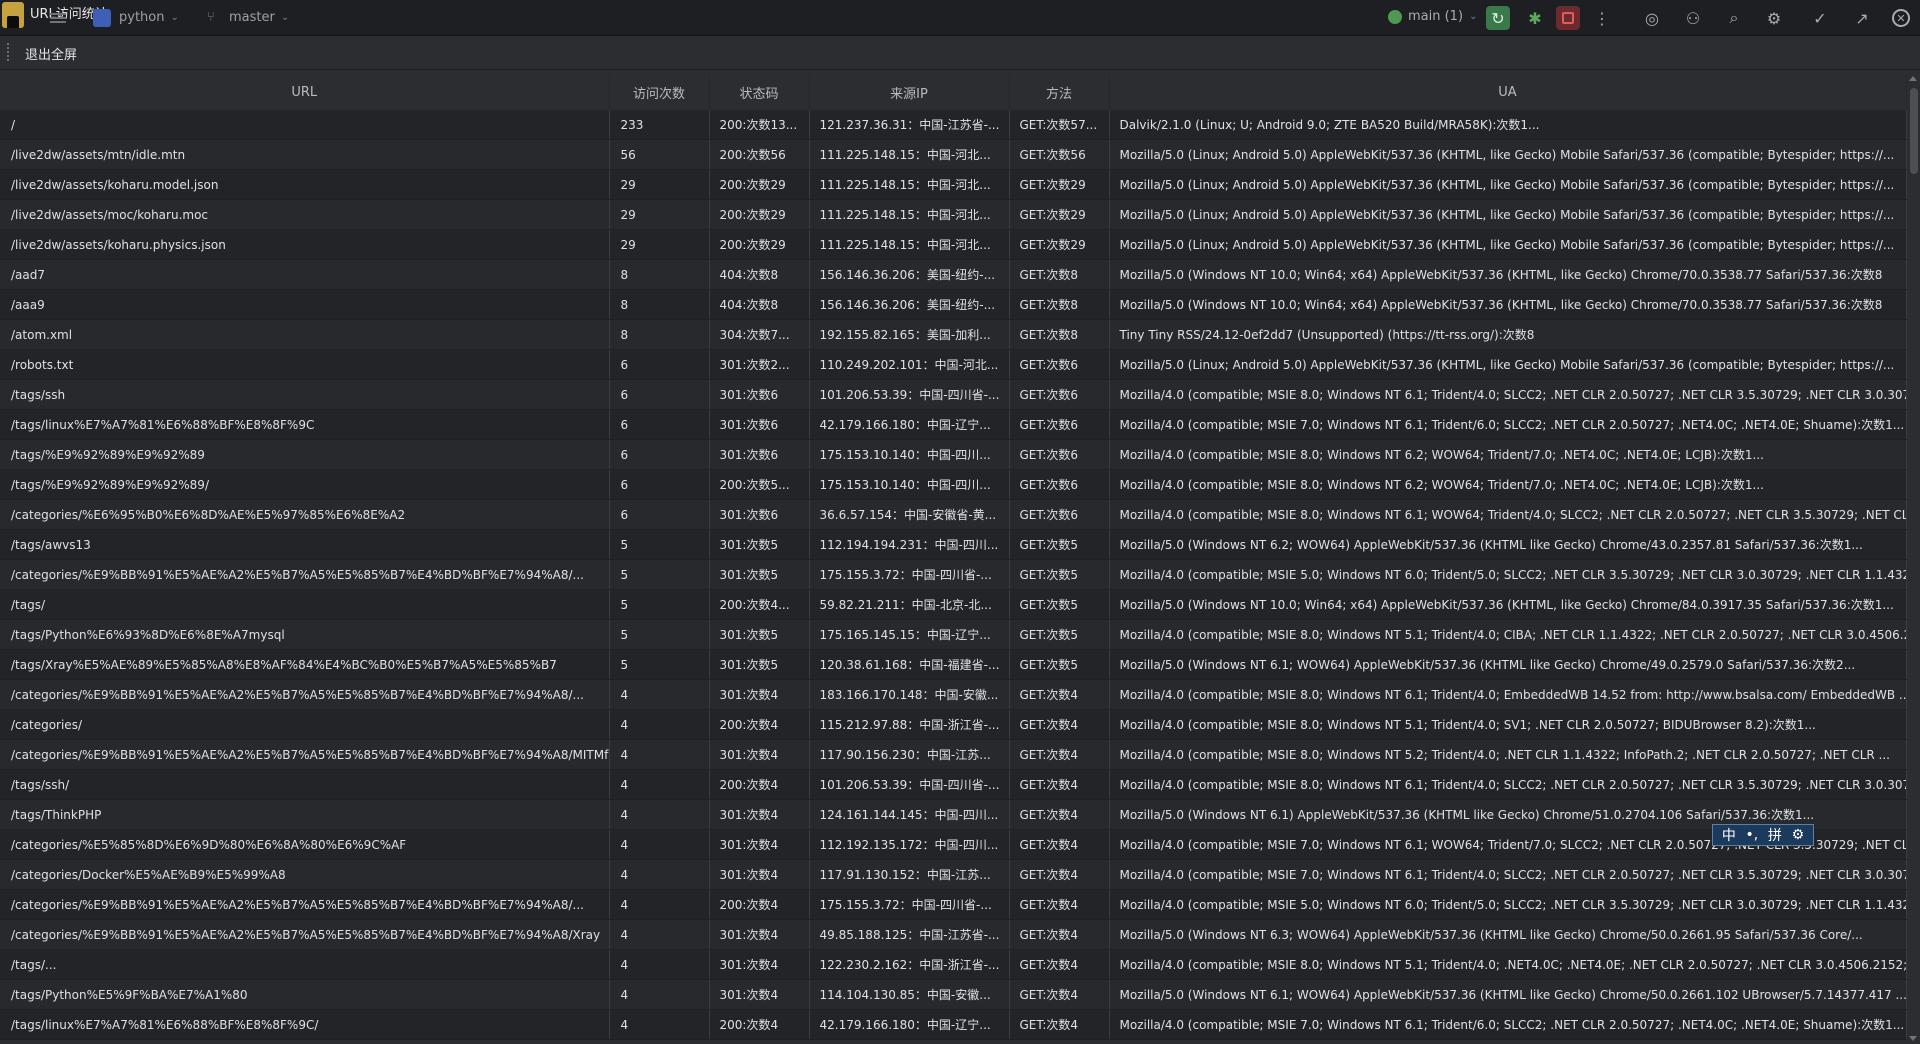 This screenshot has width=1920, height=1044. What do you see at coordinates (1775, 835) in the screenshot?
I see `ime-layout-label: 拼` at bounding box center [1775, 835].